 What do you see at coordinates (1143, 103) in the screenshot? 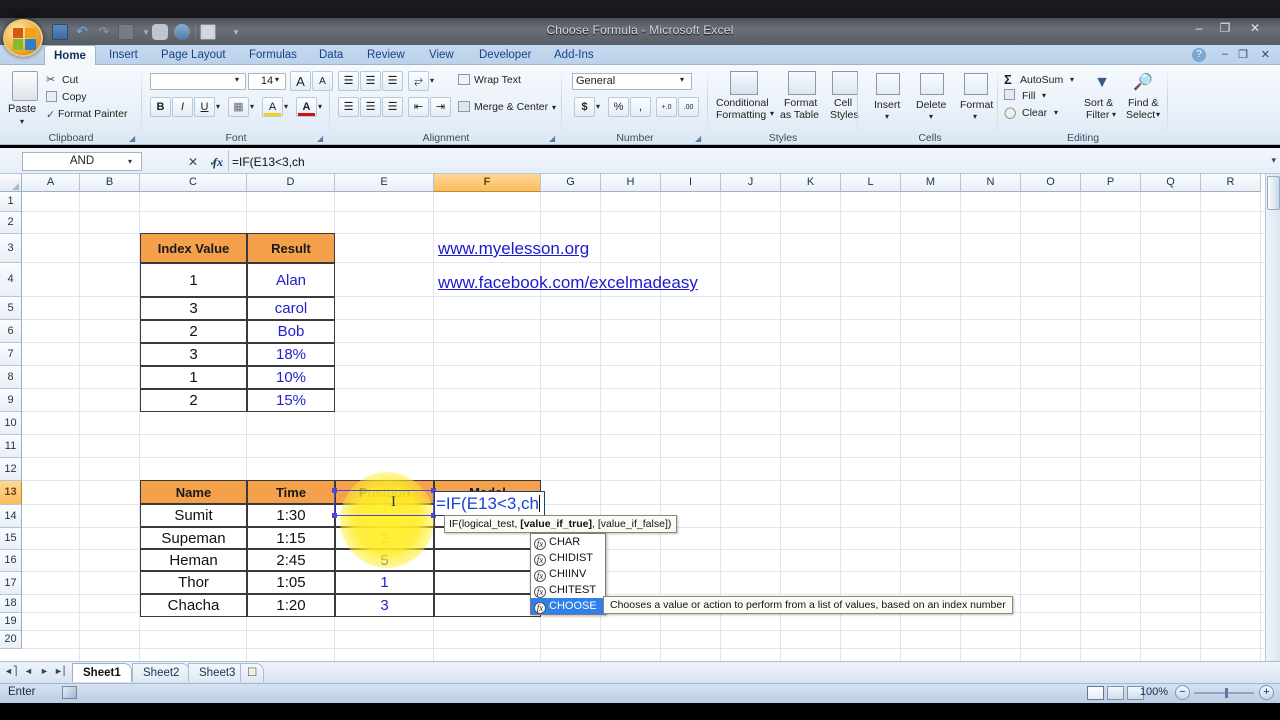
I see `find-select-button: Find &` at bounding box center [1143, 103].